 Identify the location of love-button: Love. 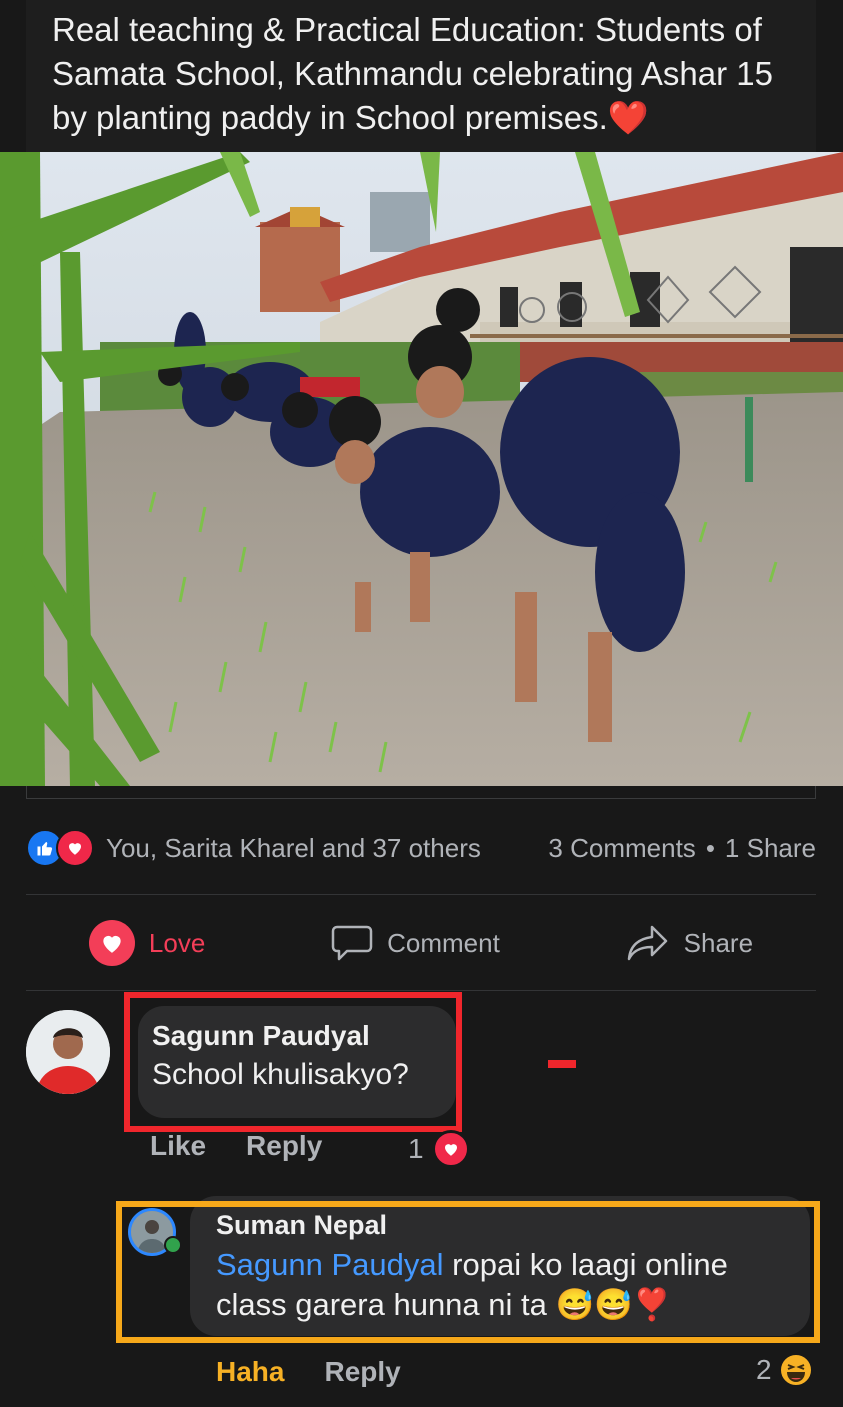
(147, 943).